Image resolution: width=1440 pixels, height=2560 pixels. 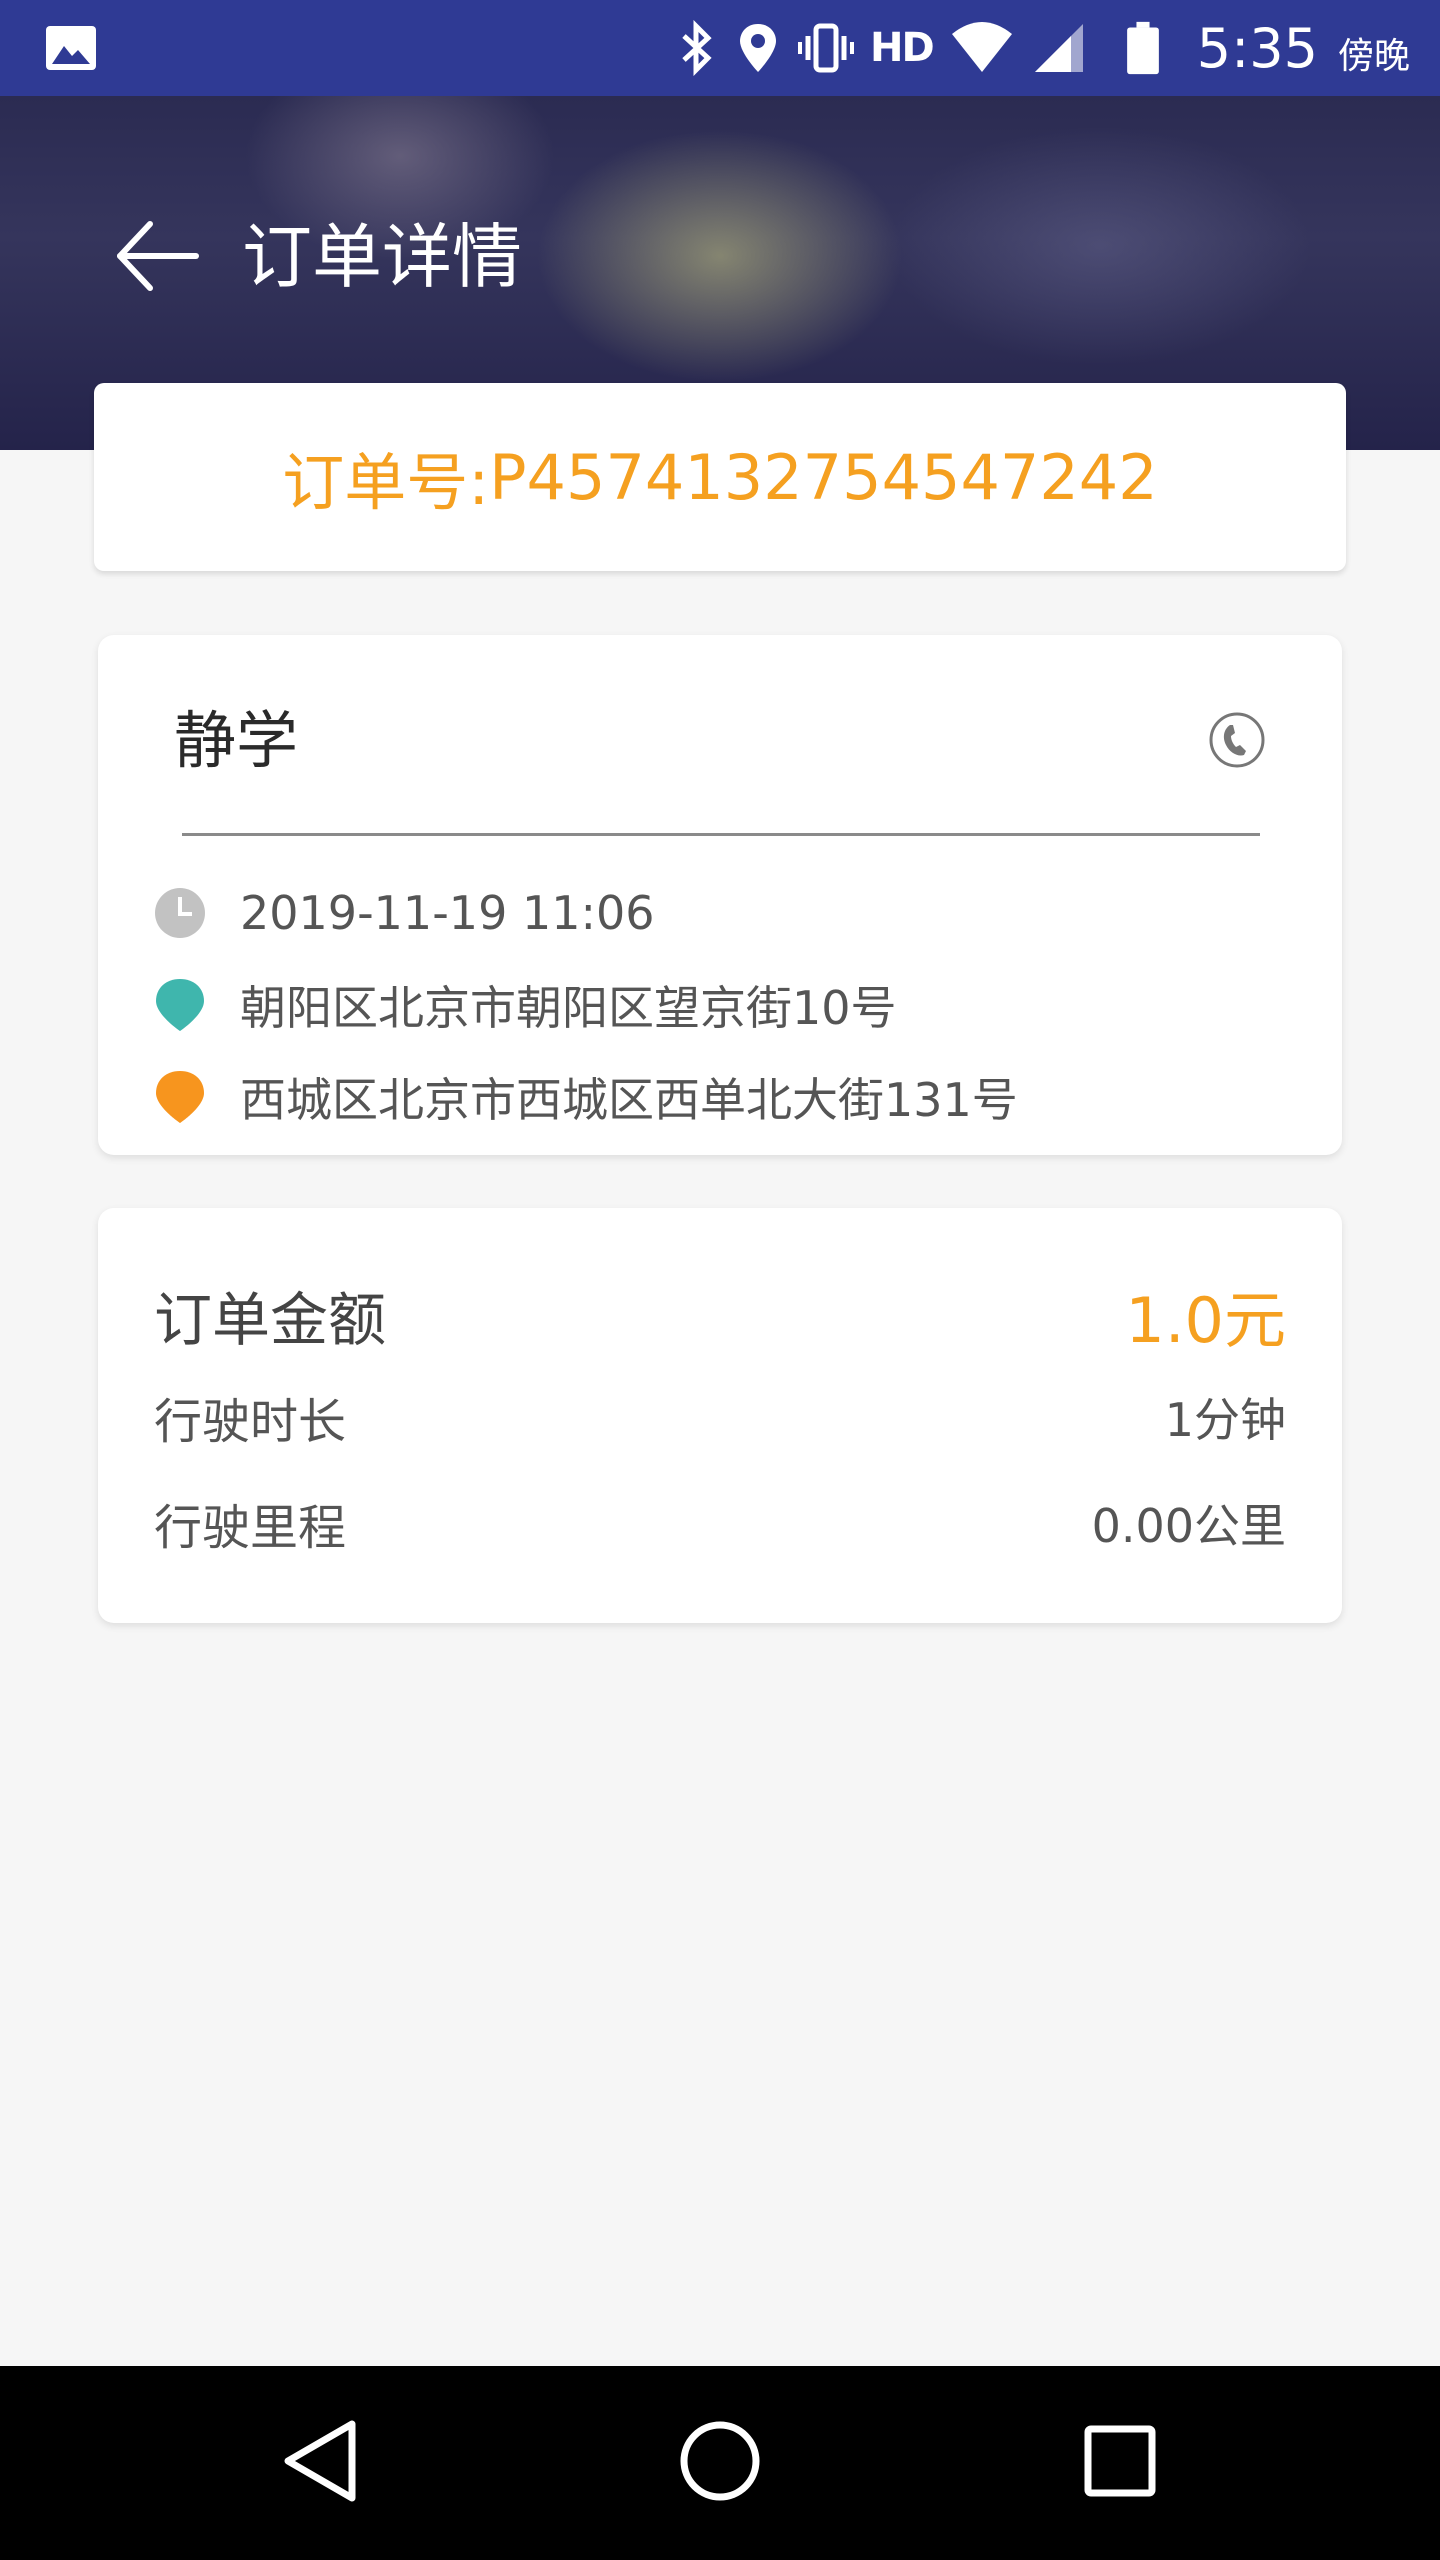 What do you see at coordinates (270, 1320) in the screenshot?
I see `fare-total-label: 订单金额` at bounding box center [270, 1320].